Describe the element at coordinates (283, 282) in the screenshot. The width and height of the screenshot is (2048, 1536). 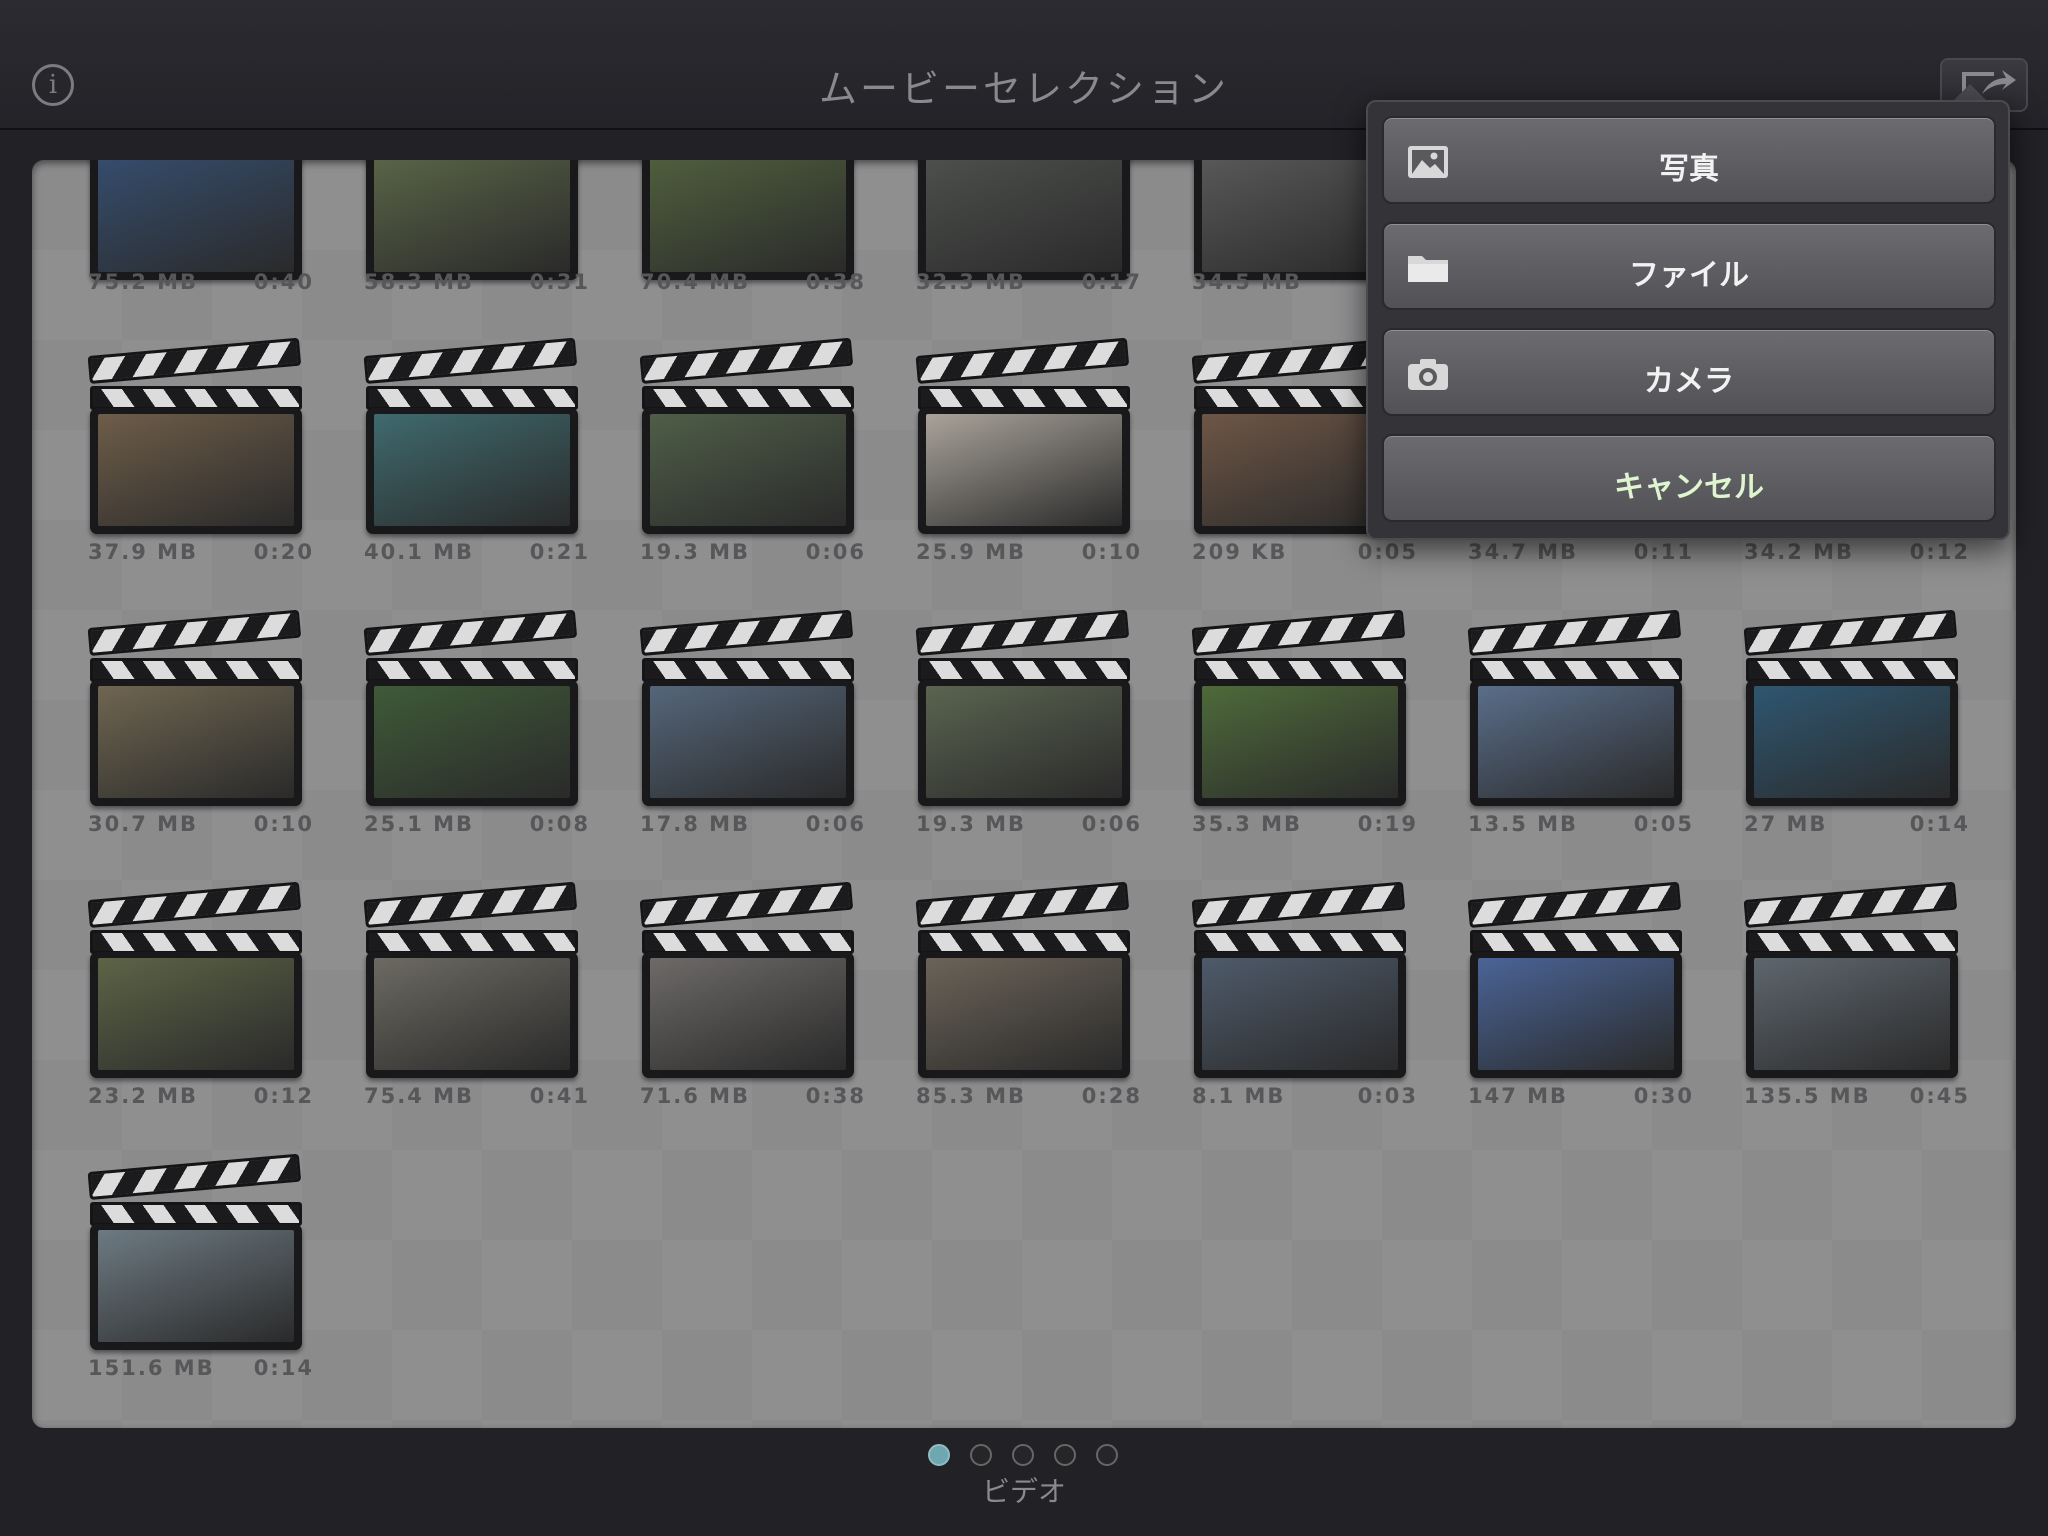
I see `duration: 0:40` at that location.